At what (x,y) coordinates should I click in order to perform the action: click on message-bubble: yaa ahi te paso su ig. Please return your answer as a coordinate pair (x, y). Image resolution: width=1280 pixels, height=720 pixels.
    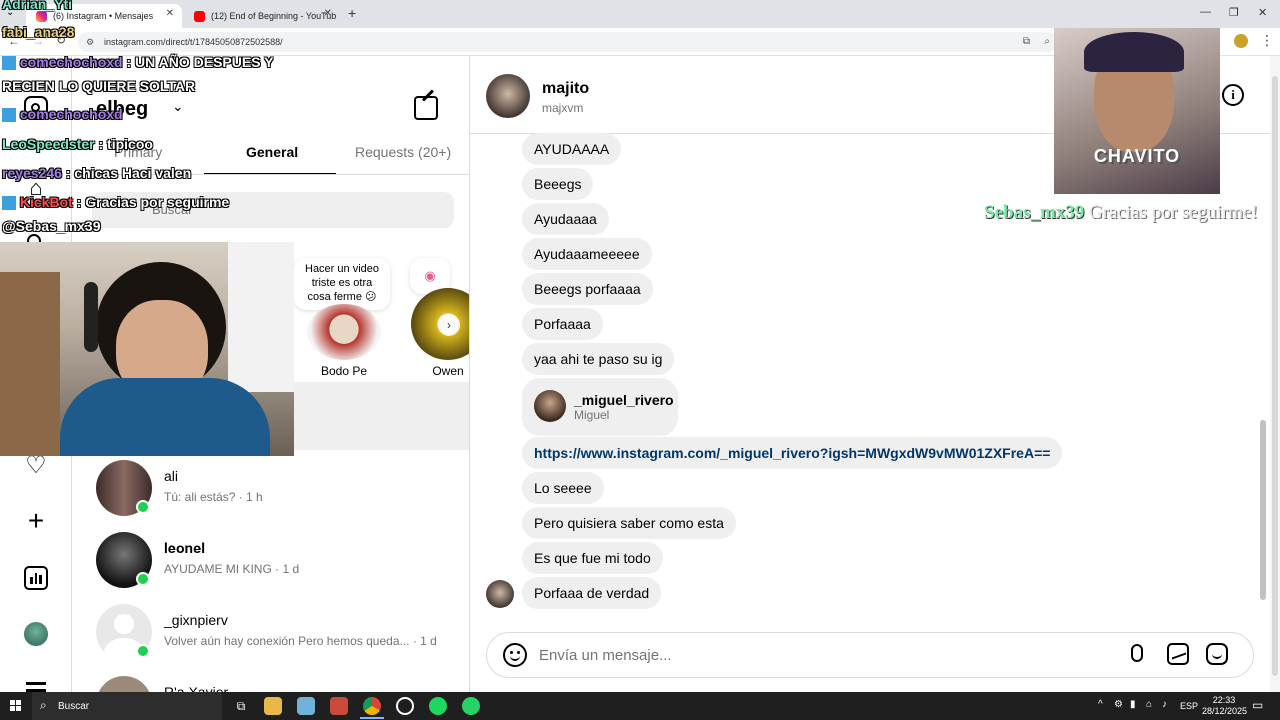
    Looking at the image, I should click on (598, 359).